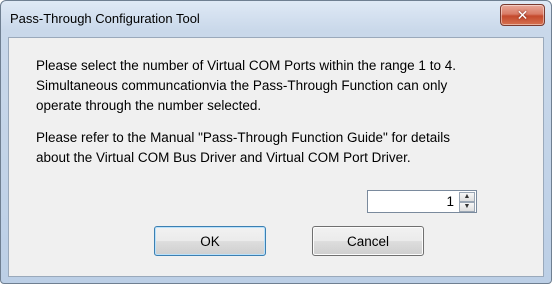 This screenshot has height=286, width=554. I want to click on instruction-line: operate through the number selected., so click(149, 105).